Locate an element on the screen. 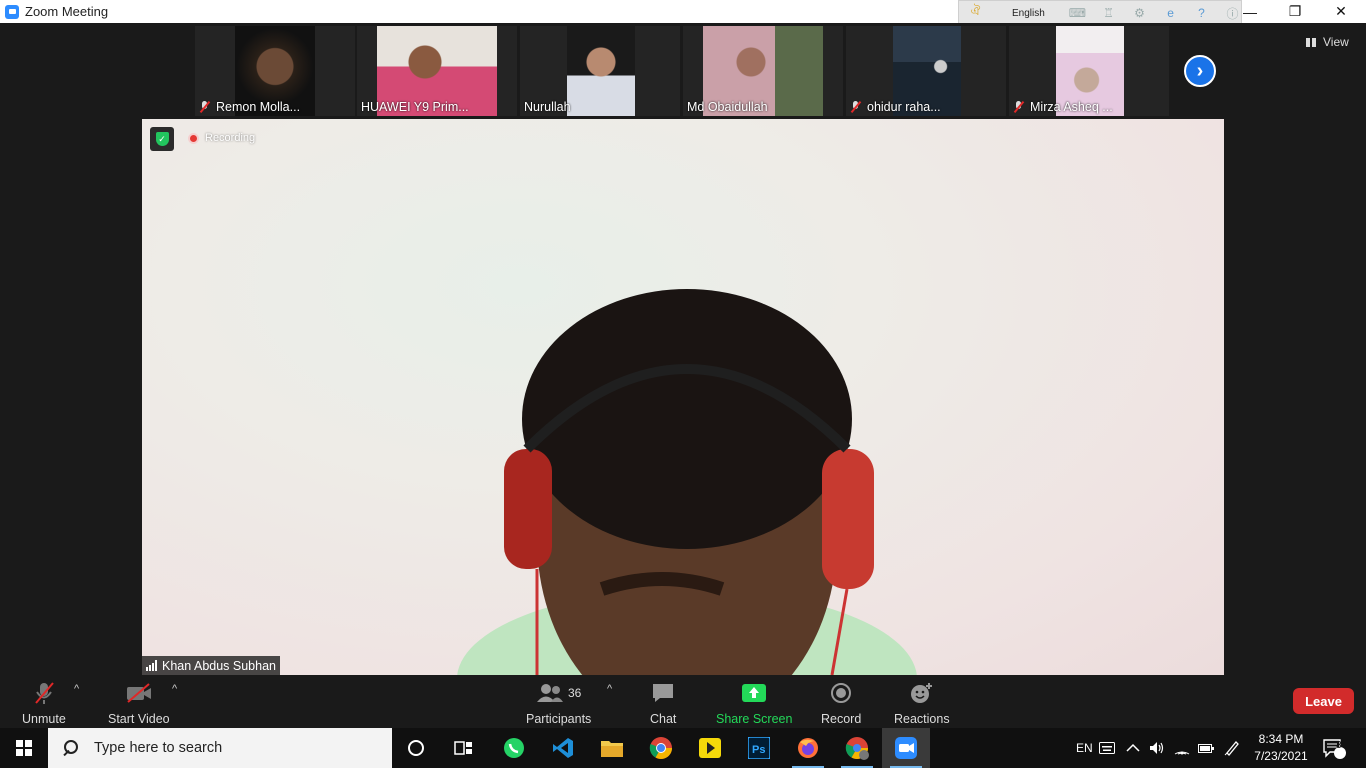  signal-strength-icon is located at coordinates (151, 665).